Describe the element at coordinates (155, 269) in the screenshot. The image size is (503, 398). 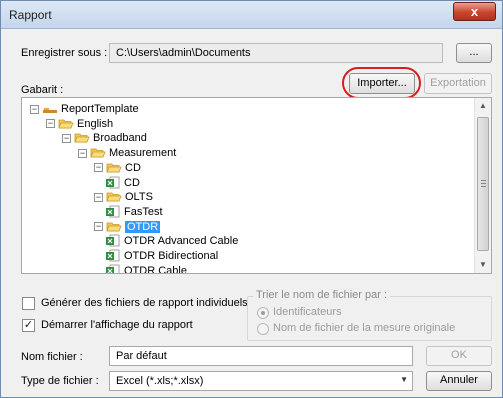
I see `tree-item-label: OTDR Cable` at that location.